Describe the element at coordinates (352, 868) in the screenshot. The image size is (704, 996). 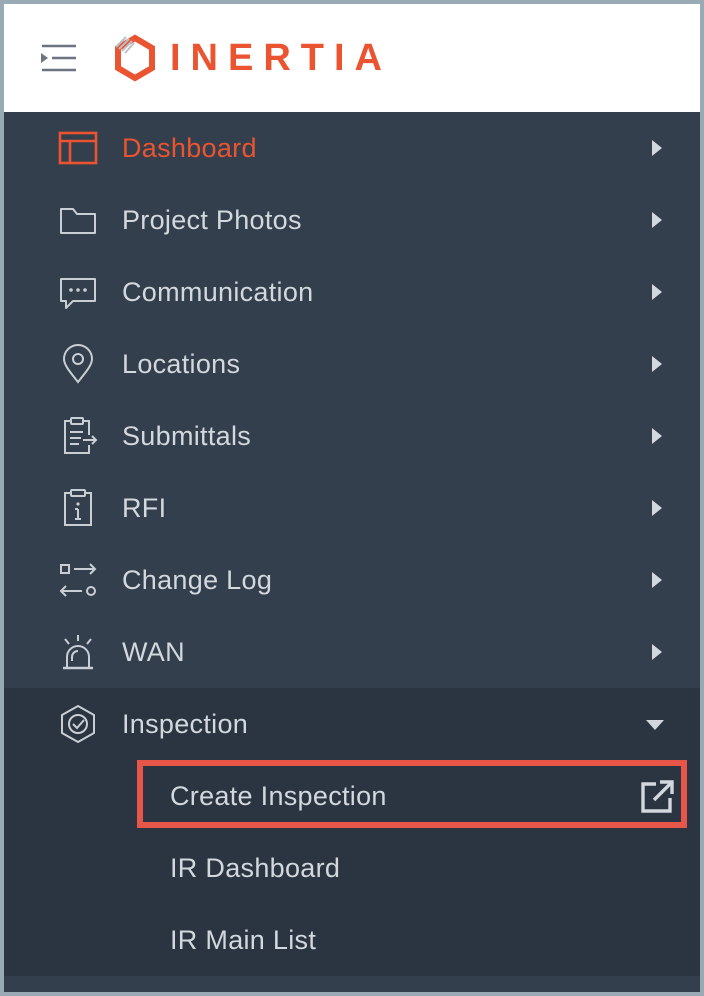
I see `submenu-item-ir-dashboard: IR Dashboard` at that location.